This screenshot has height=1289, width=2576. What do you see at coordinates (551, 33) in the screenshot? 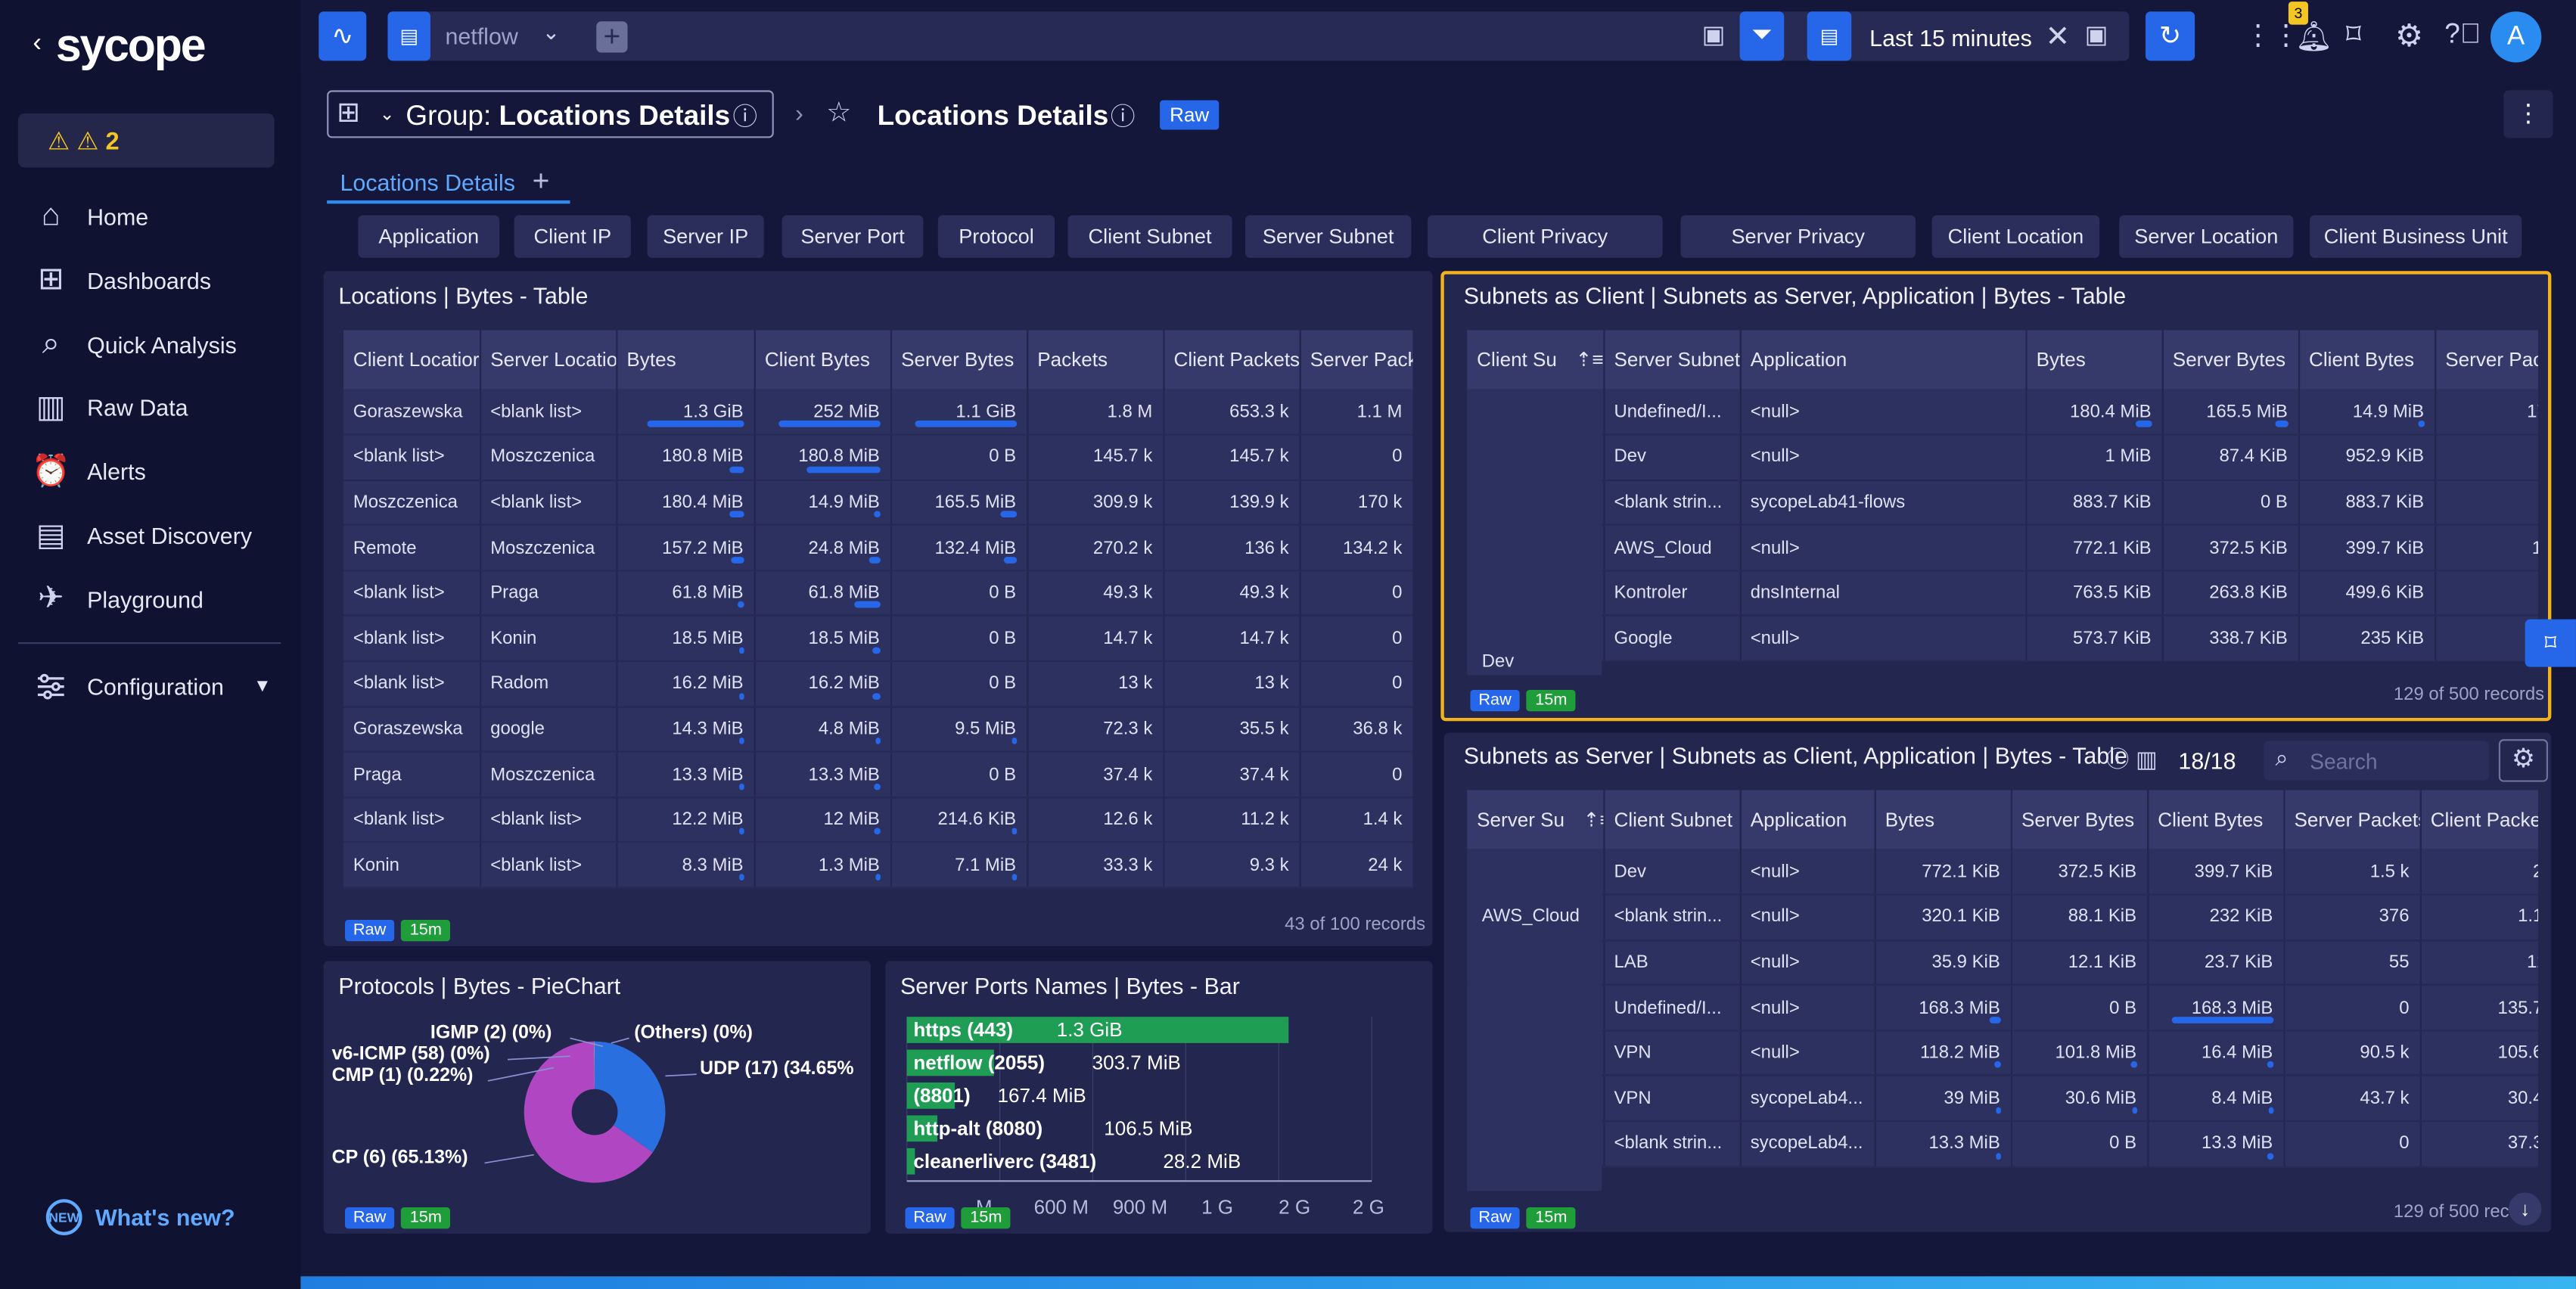
I see `chevron-down-icon: ⌄` at bounding box center [551, 33].